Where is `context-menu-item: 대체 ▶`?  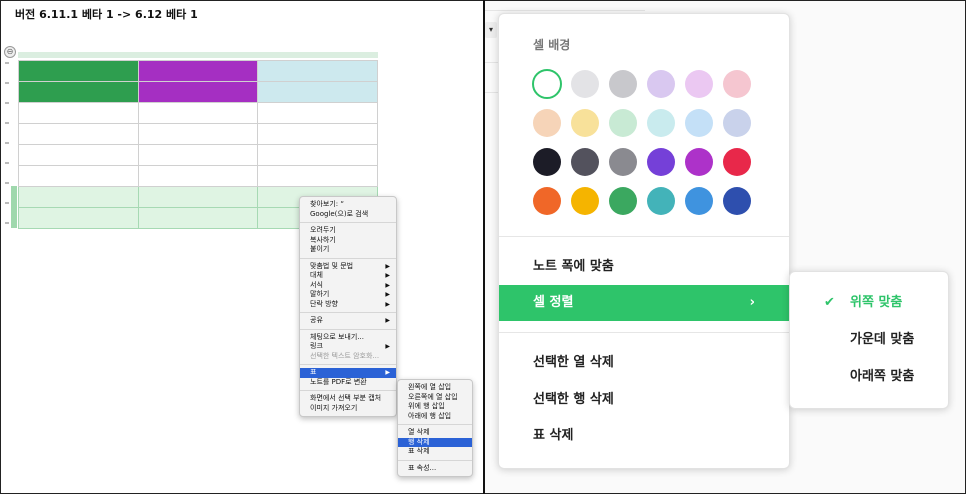 context-menu-item: 대체 ▶ is located at coordinates (348, 276).